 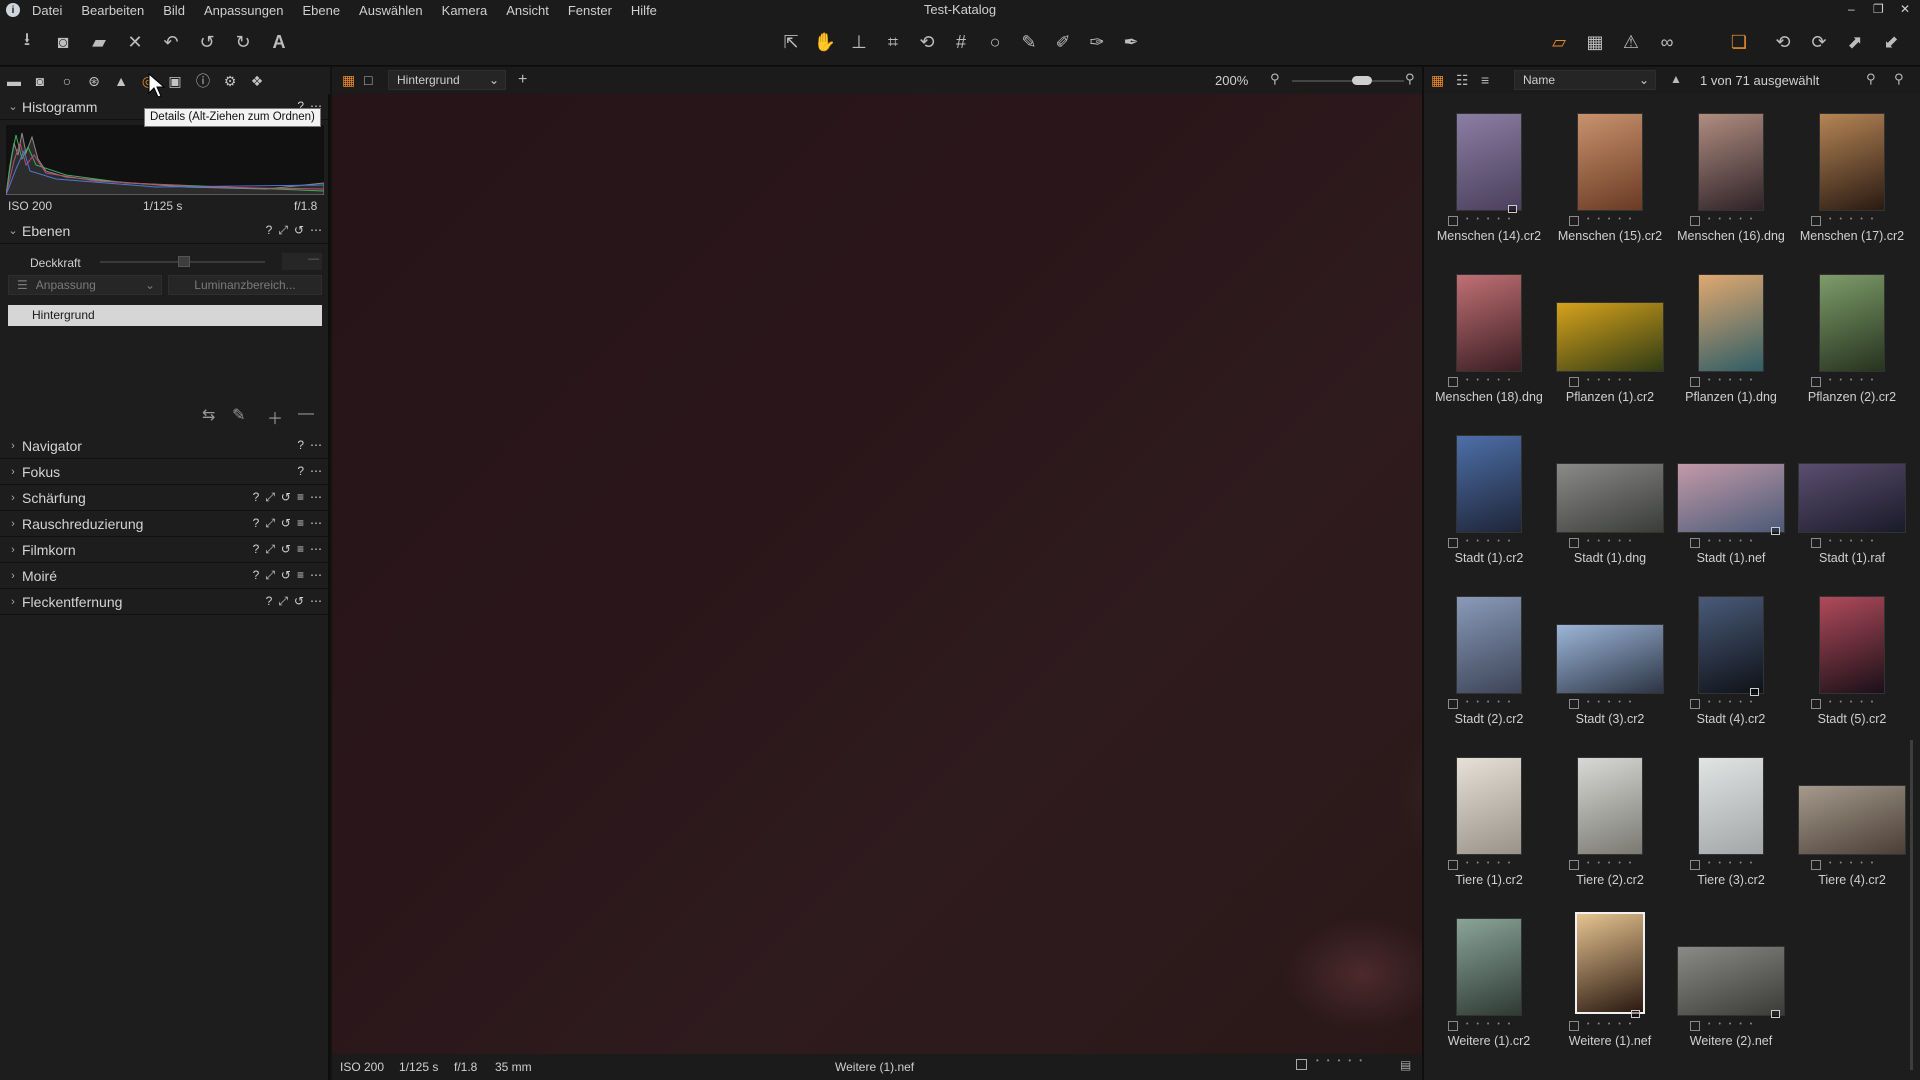 I want to click on thumbnail-item: ••••• Menschen (17).cr2, so click(x=1852, y=181).